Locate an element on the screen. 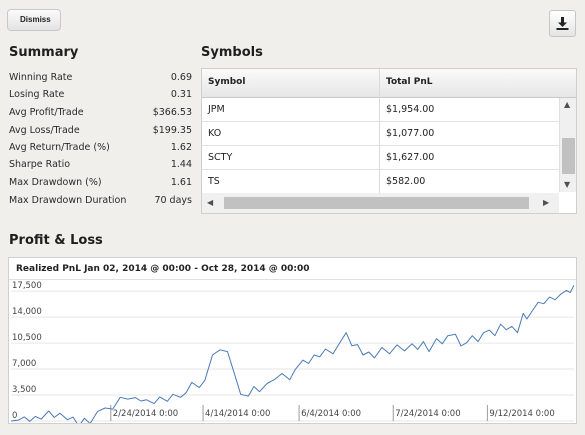  summary-label: Avg Return/Trade (%) is located at coordinates (59, 147).